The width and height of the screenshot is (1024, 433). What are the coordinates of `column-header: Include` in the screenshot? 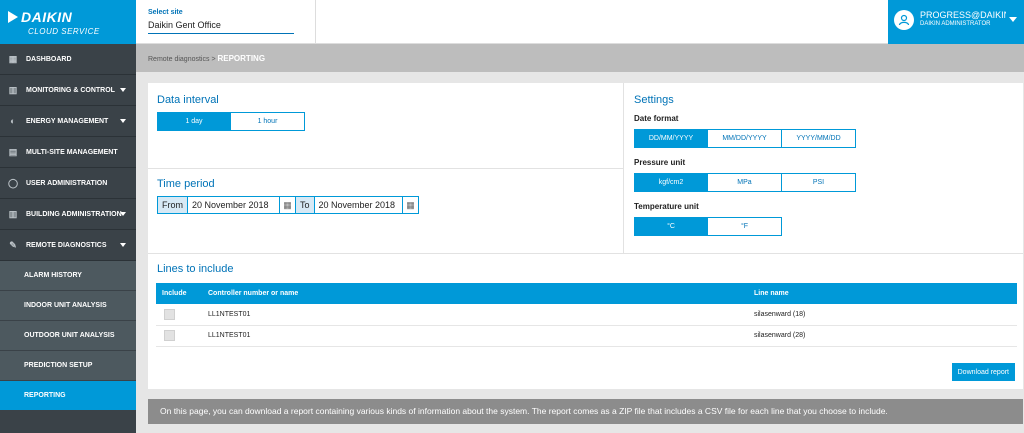 It's located at (179, 293).